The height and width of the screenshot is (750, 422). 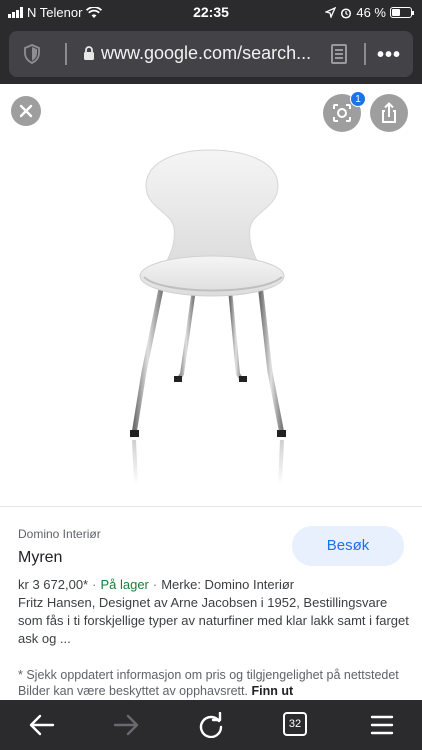 I want to click on close-button, so click(x=26, y=111).